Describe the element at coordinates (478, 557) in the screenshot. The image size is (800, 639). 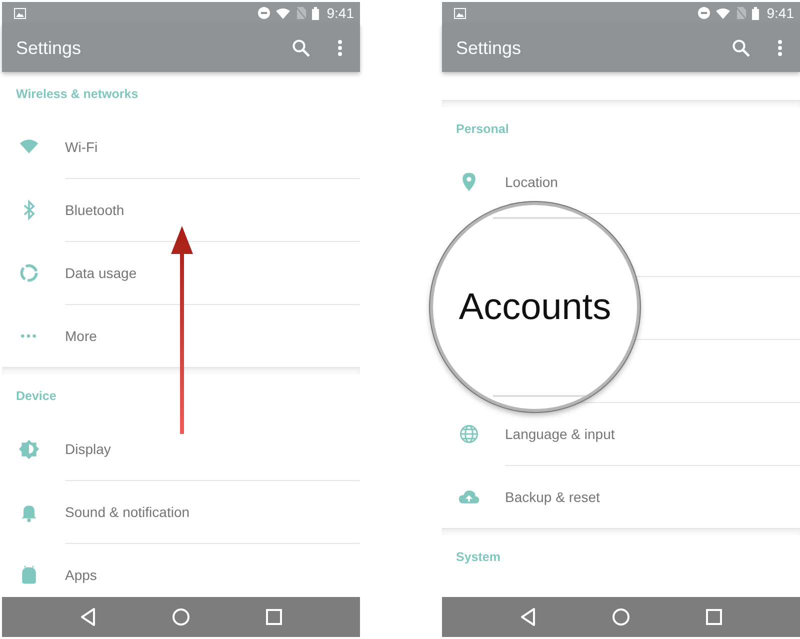
I see `section-header: System` at that location.